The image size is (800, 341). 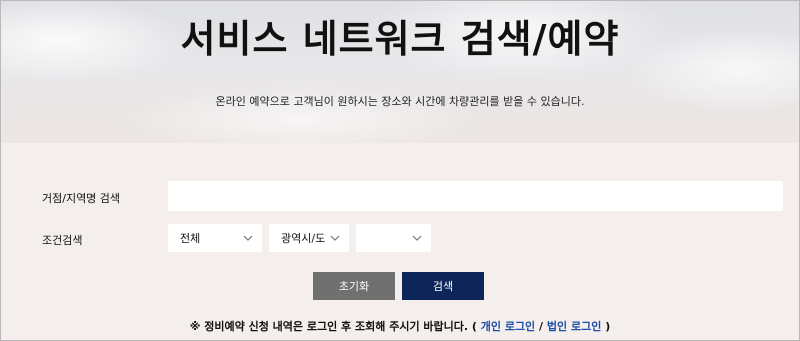 What do you see at coordinates (608, 326) in the screenshot?
I see `notice-suffix: )` at bounding box center [608, 326].